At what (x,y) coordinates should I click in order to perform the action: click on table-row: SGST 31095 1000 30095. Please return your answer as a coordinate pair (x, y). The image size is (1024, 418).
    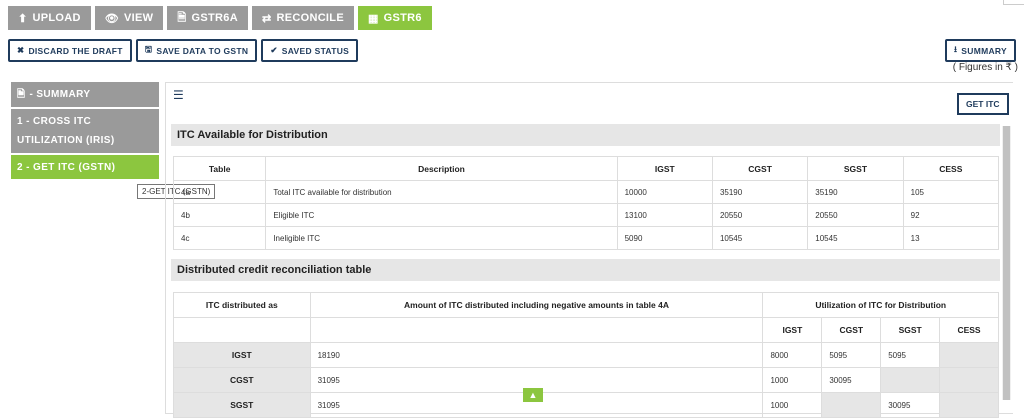
    Looking at the image, I should click on (586, 405).